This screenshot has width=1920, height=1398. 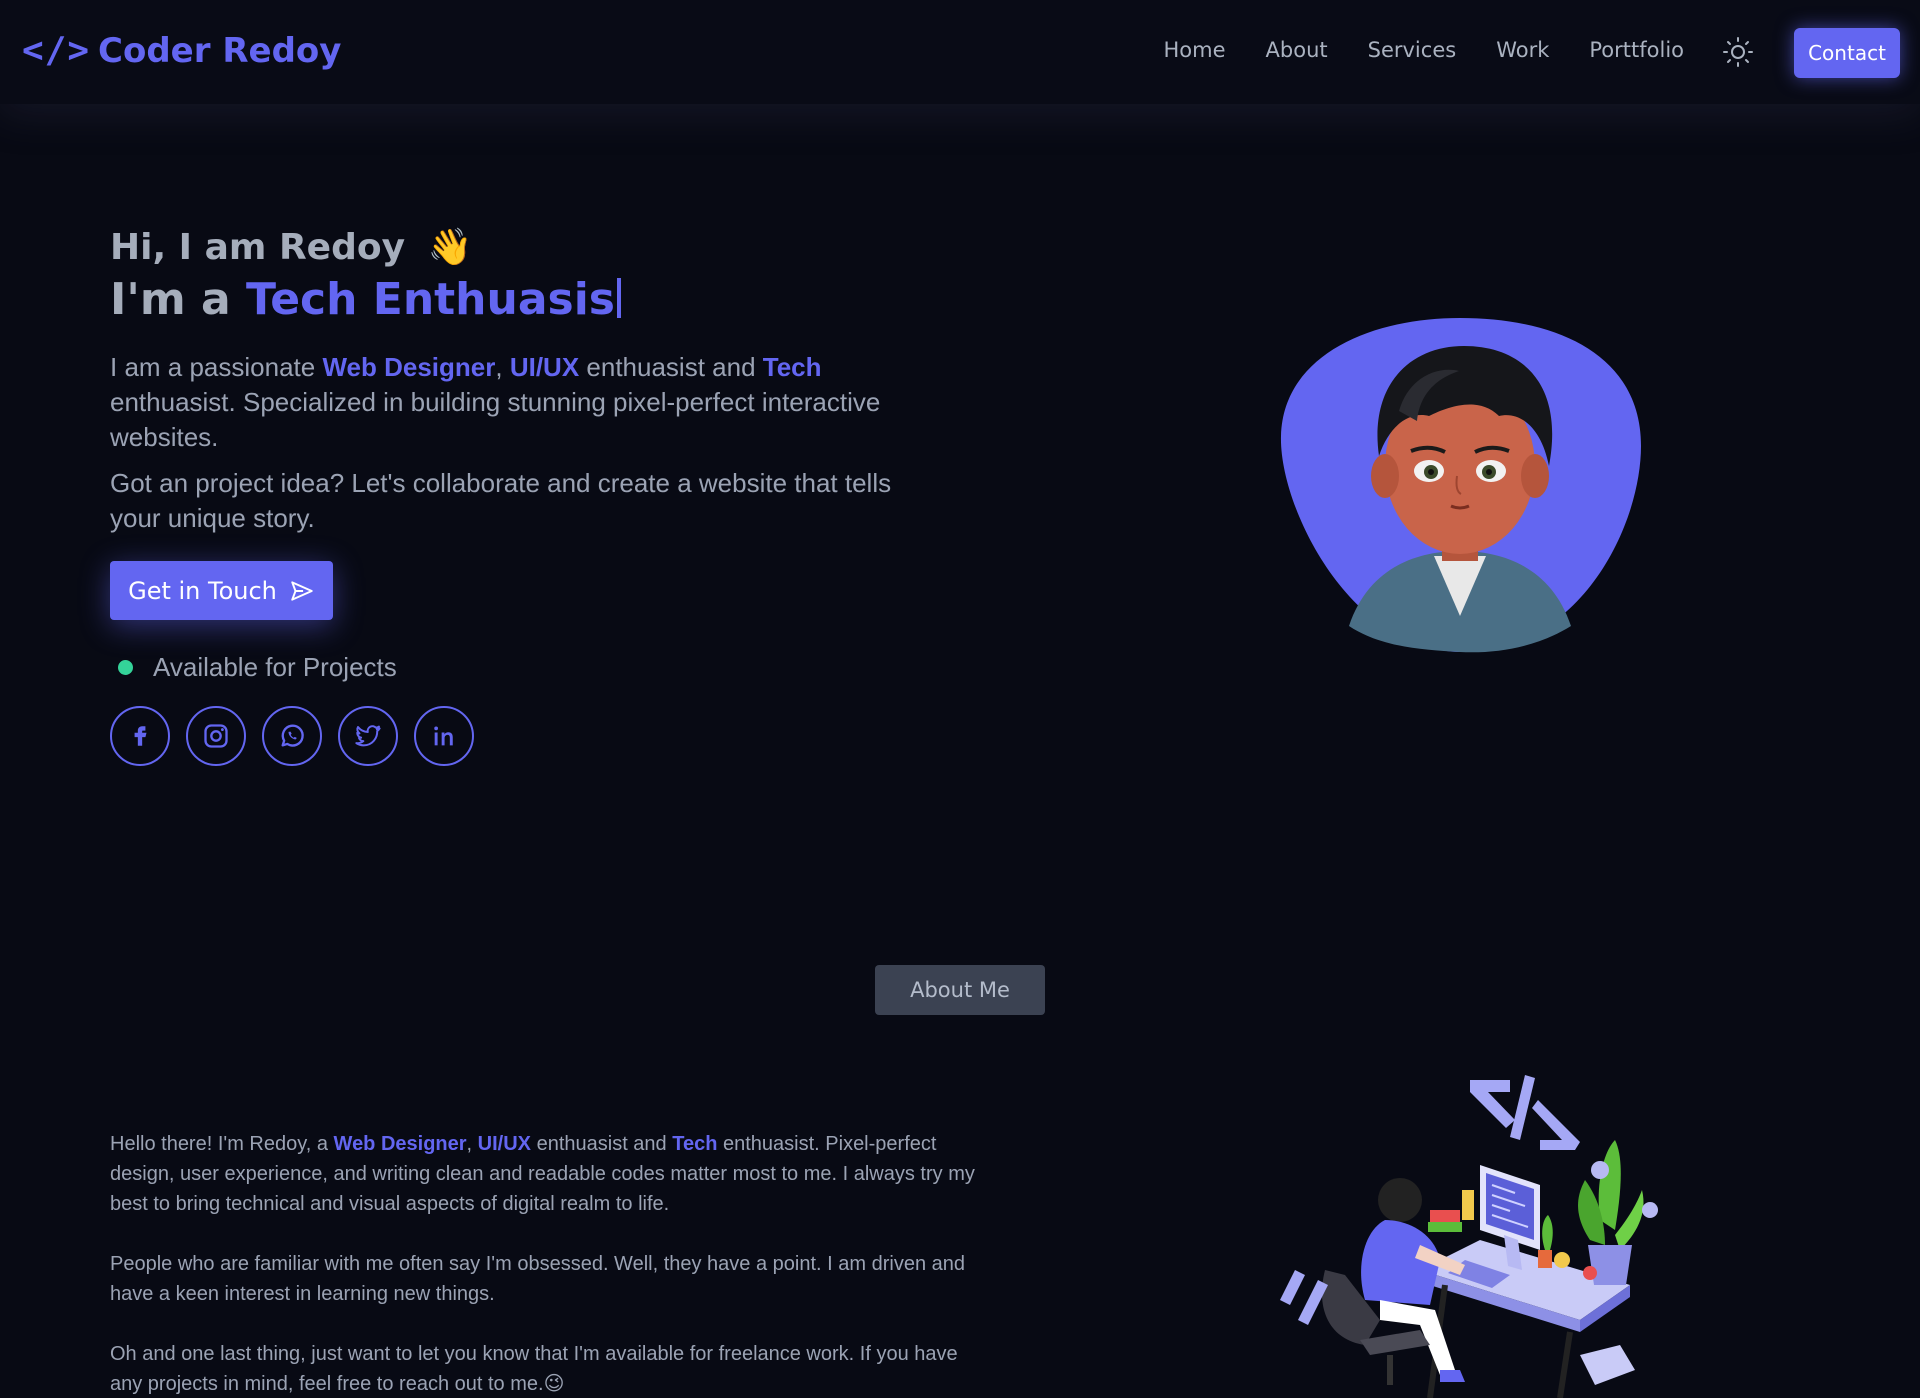 What do you see at coordinates (368, 736) in the screenshot?
I see `twitter-icon` at bounding box center [368, 736].